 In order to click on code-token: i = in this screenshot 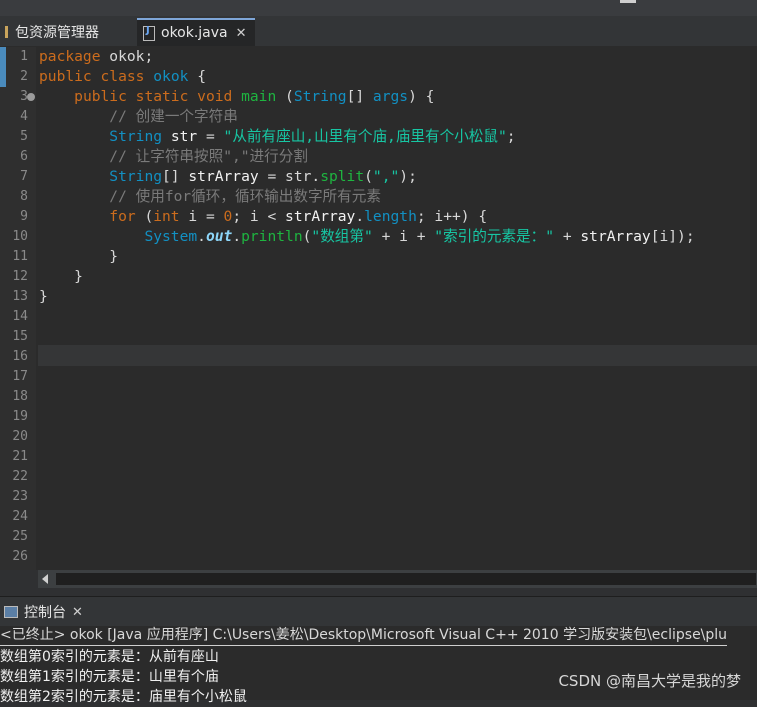, I will do `click(201, 216)`.